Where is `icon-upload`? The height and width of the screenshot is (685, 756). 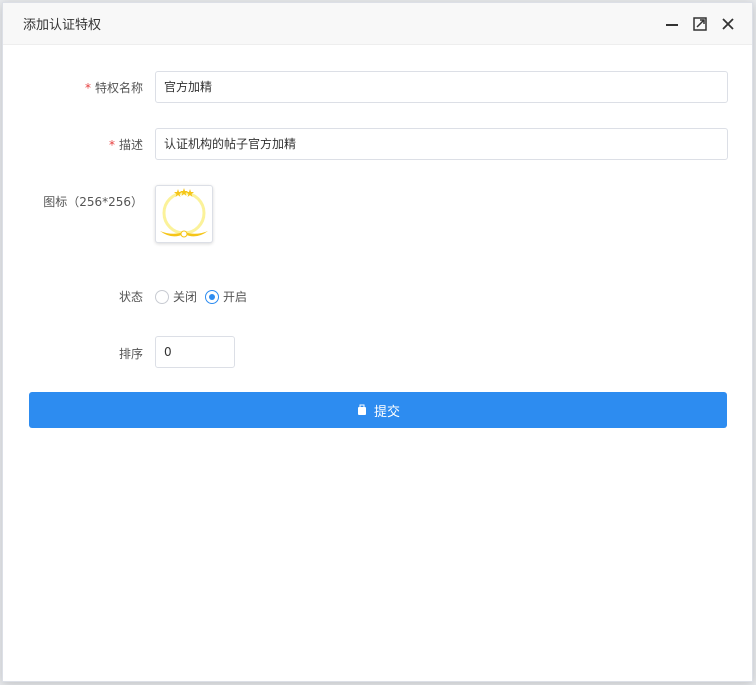
icon-upload is located at coordinates (184, 214).